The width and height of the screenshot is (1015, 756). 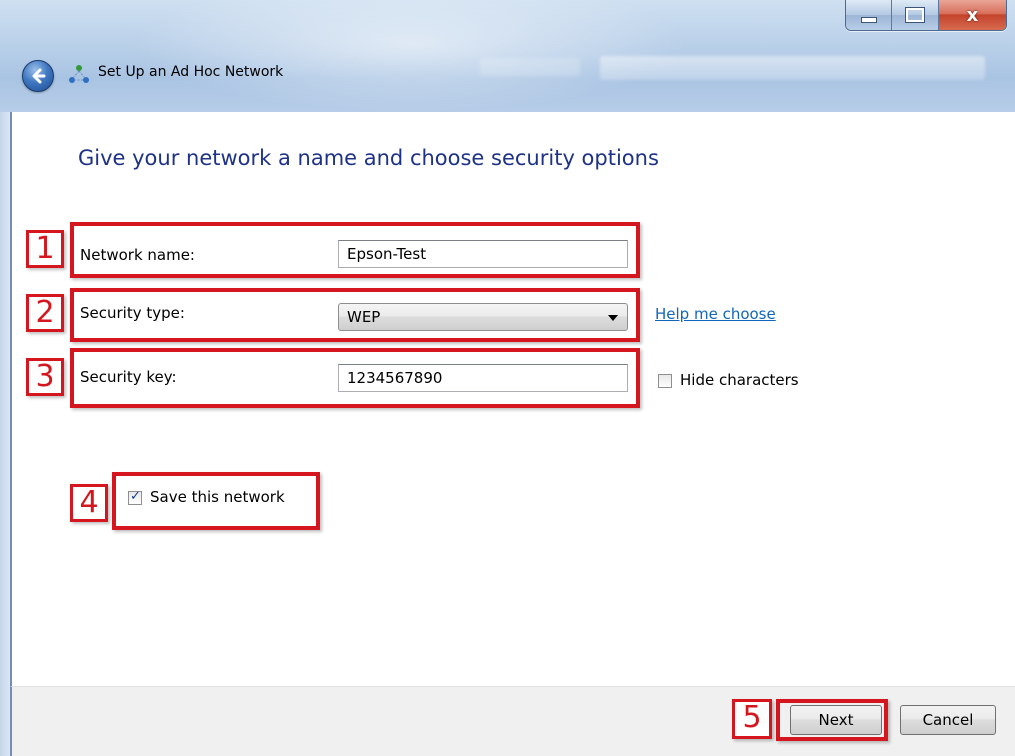 I want to click on annotation-number-4: 4, so click(x=89, y=503).